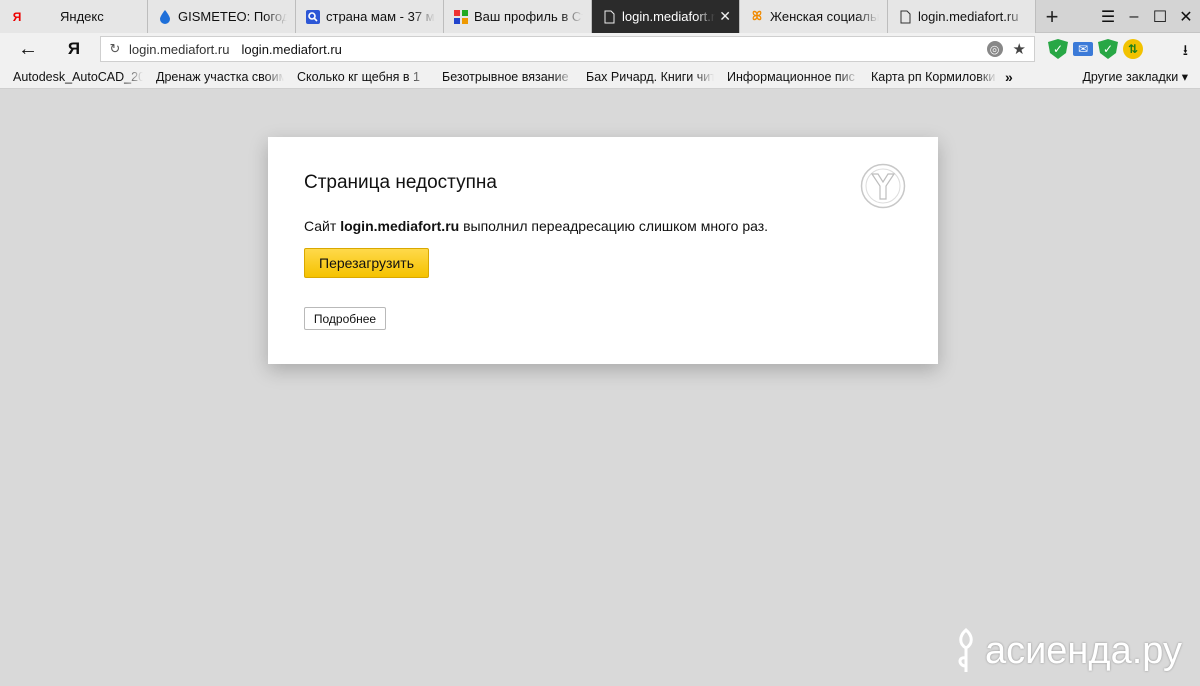 This screenshot has height=686, width=1200. Describe the element at coordinates (792, 77) in the screenshot. I see `bookmark-item: Информационное пис` at that location.